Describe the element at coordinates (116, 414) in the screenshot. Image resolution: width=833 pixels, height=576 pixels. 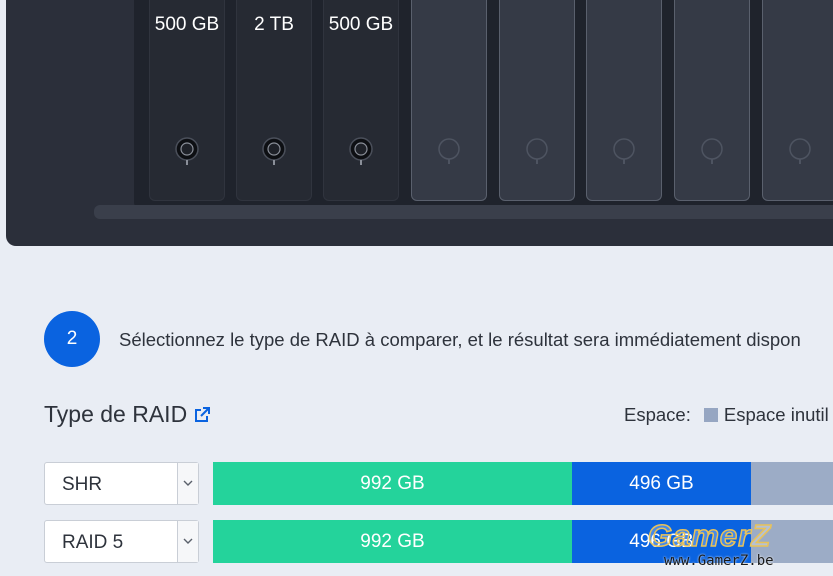
I see `raid-type-title: Type de RAID` at that location.